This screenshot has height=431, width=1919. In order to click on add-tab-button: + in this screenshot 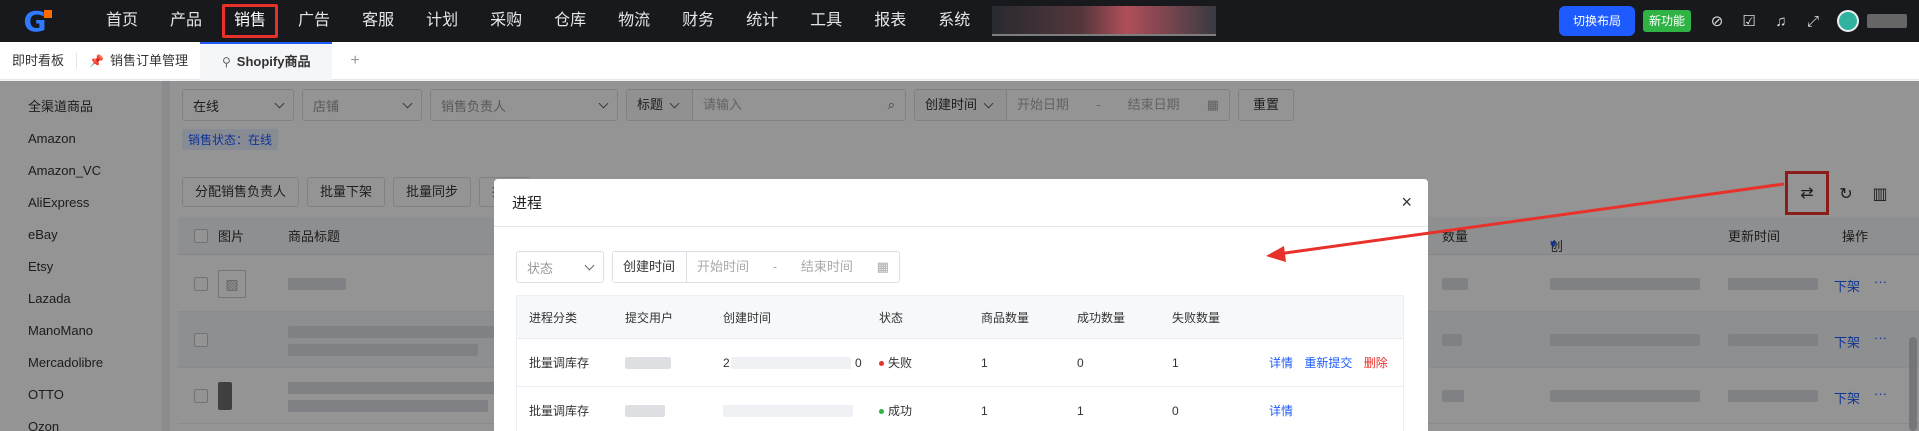, I will do `click(354, 61)`.